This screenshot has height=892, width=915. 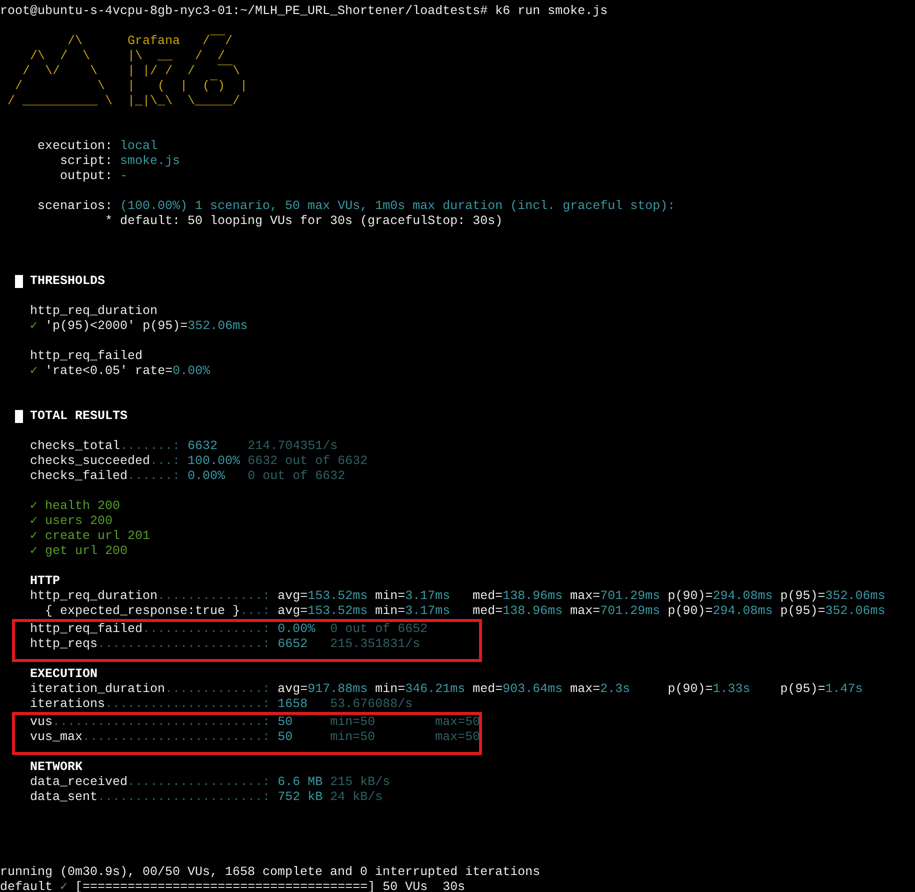 I want to click on terminal-line: http_req_failed................: 0.00% 0 out of 6652, so click(x=228, y=629).